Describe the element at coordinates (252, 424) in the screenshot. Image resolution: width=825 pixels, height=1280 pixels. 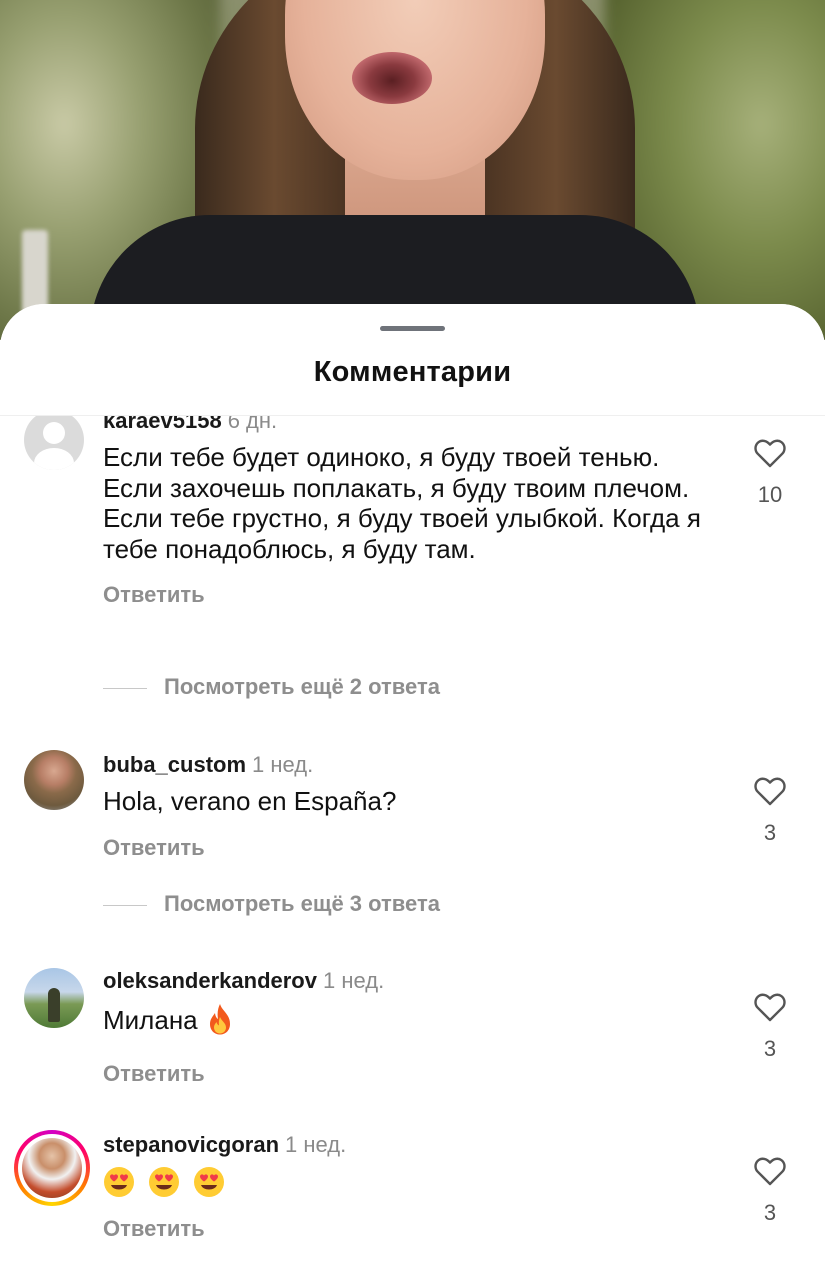
I see `comment-time: 6 дн.` at that location.